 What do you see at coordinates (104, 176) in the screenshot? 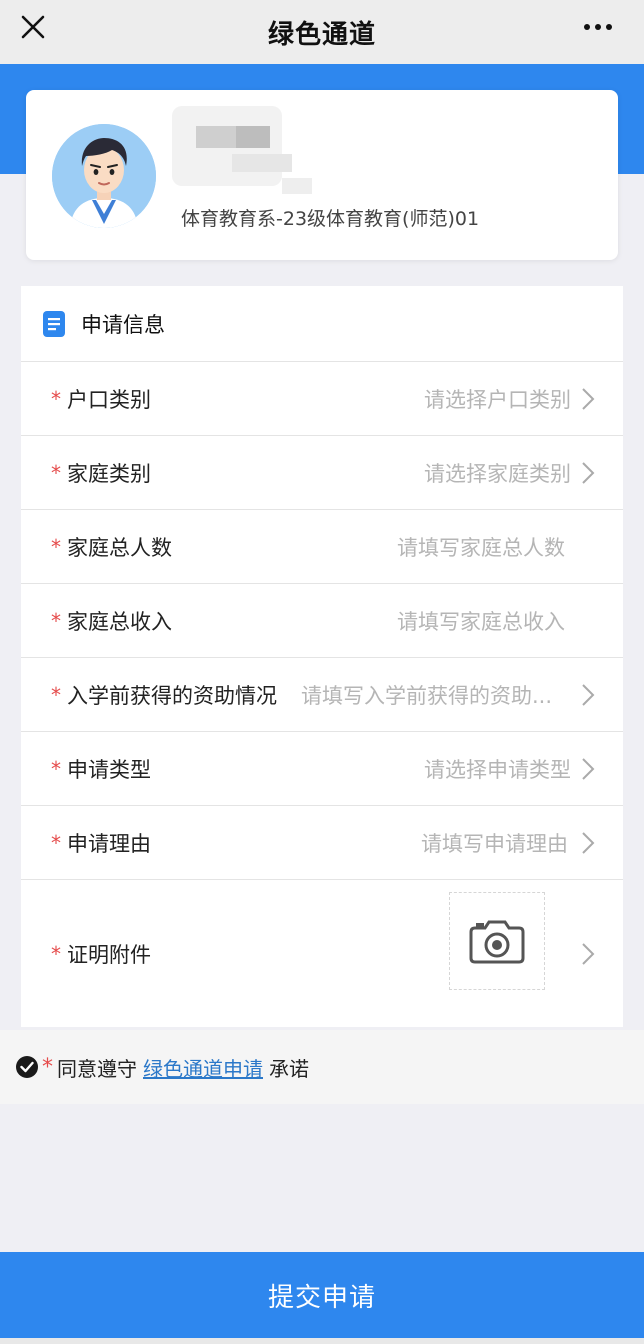
I see `avatar` at bounding box center [104, 176].